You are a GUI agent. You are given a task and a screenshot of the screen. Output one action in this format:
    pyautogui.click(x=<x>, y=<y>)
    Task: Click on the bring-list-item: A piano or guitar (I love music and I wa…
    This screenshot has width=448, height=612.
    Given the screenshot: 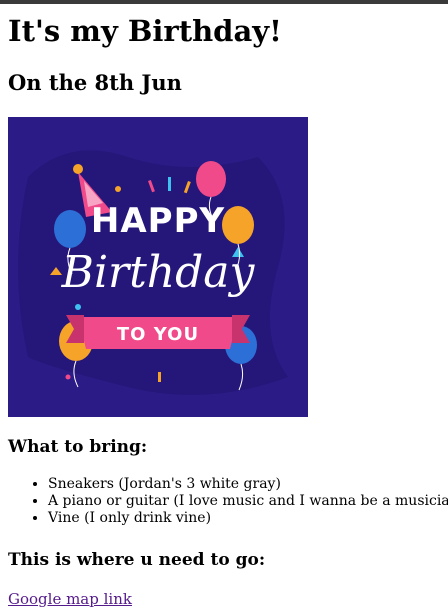 What is the action you would take?
    pyautogui.click(x=248, y=501)
    